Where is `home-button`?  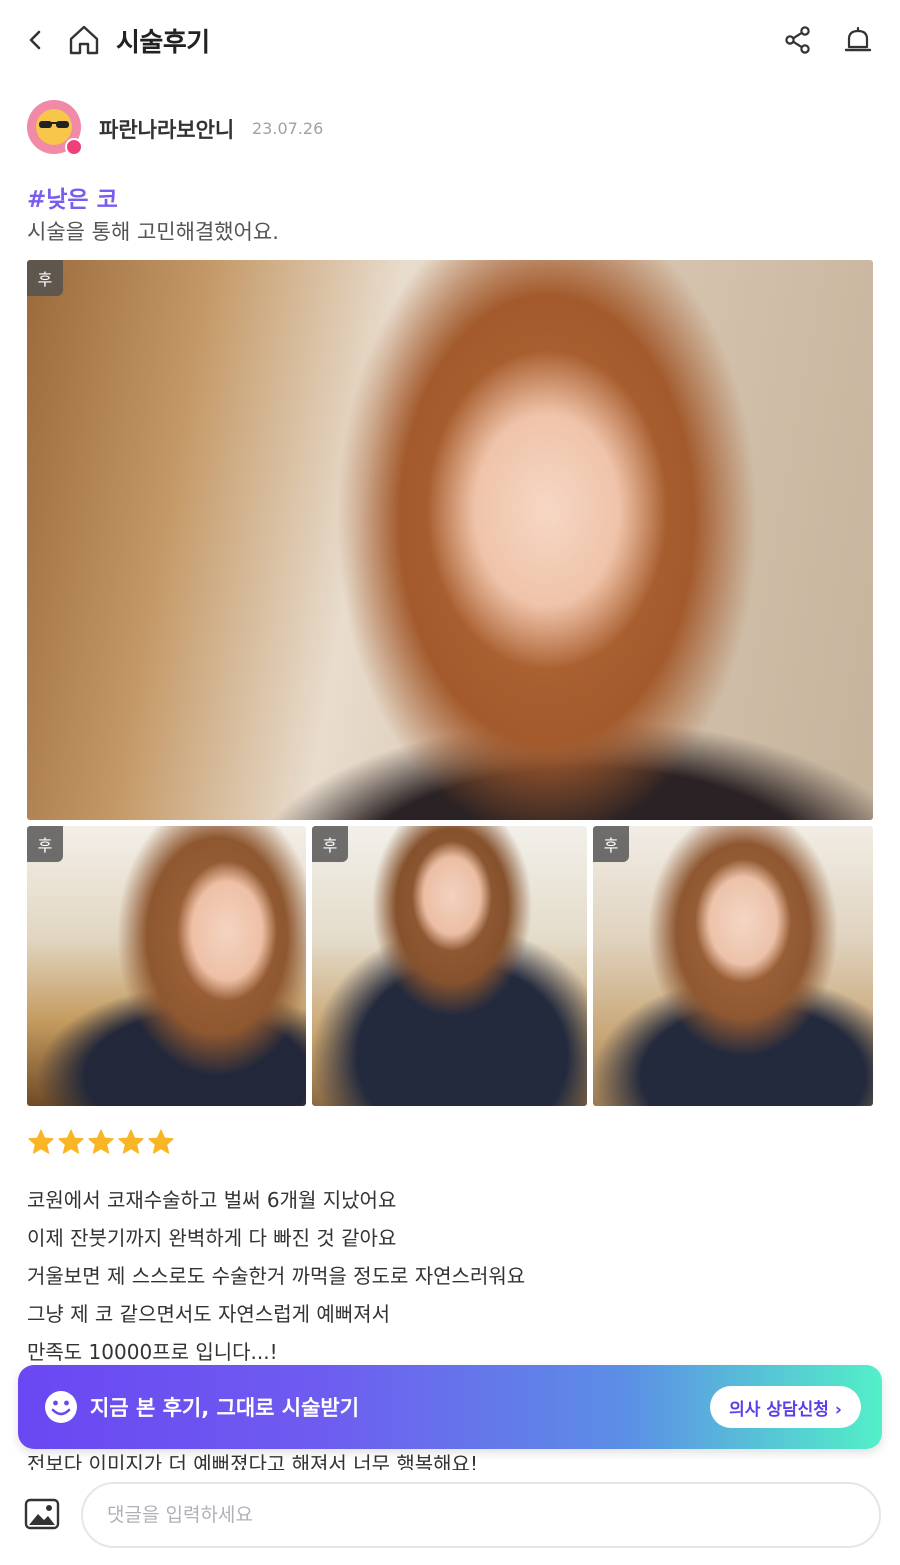
home-button is located at coordinates (84, 40).